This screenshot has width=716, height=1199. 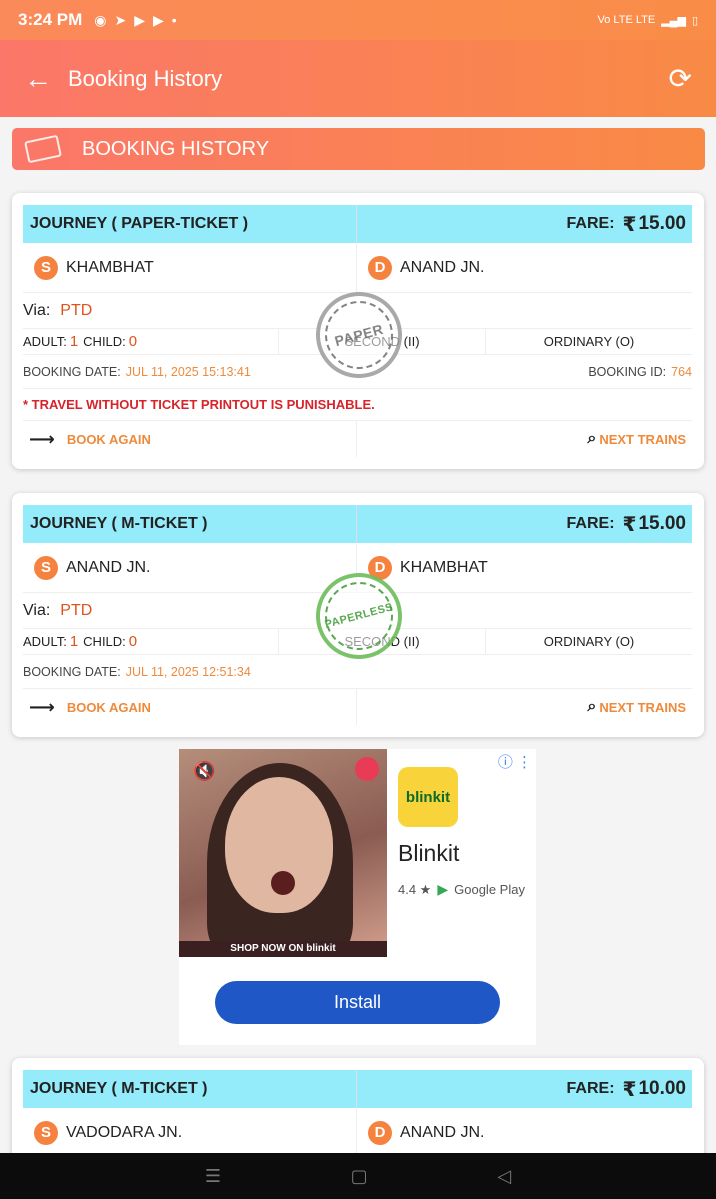 I want to click on card-header: JOURNEY ( M-TICKET ) FARE: ₹ 10.00, so click(x=357, y=1089).